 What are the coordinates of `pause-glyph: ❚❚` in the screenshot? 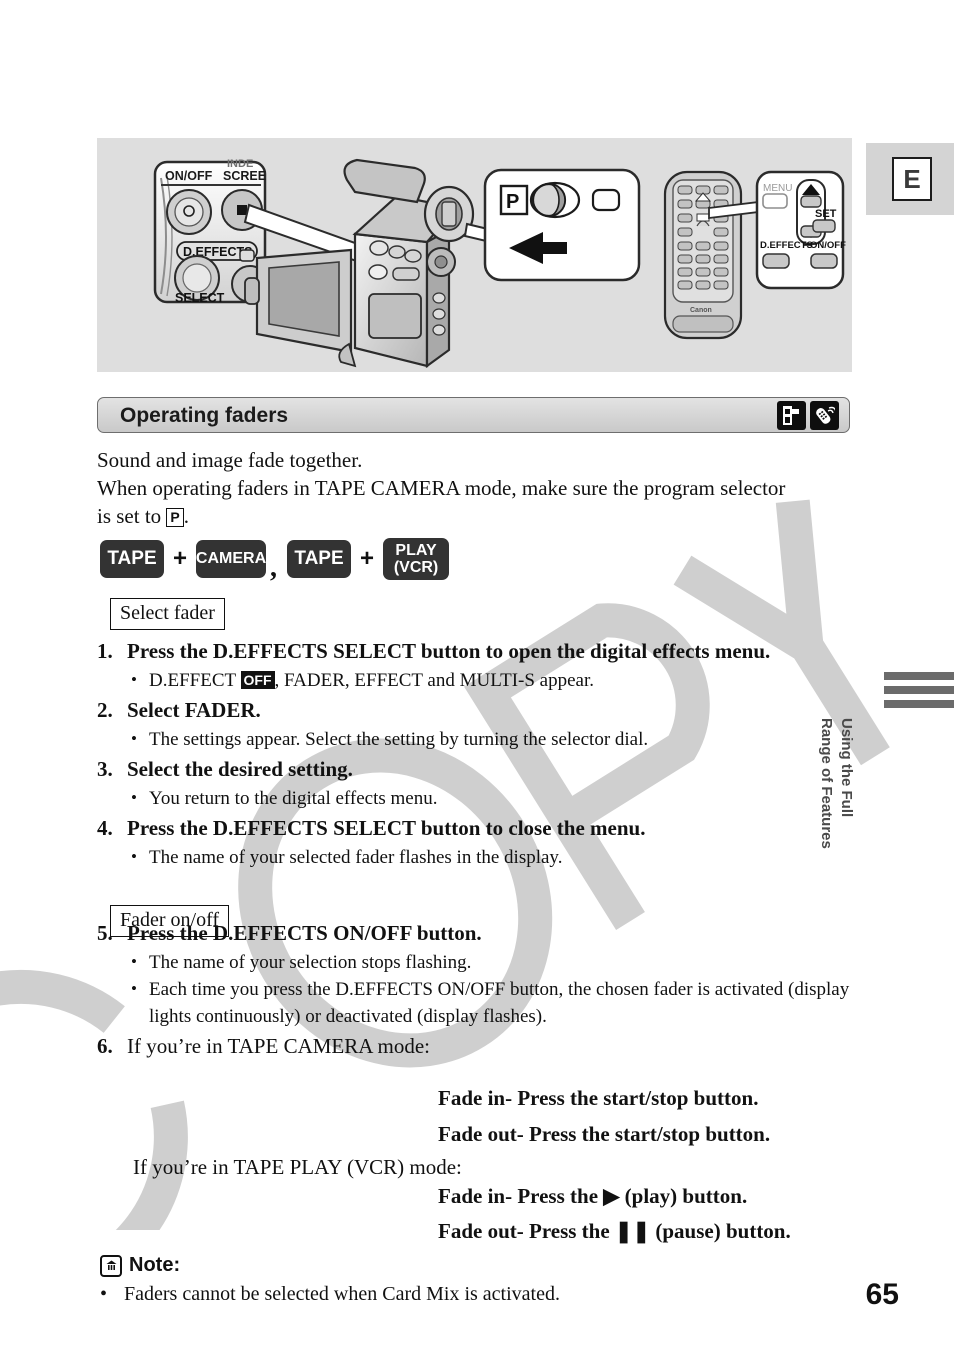 It's located at (632, 1231).